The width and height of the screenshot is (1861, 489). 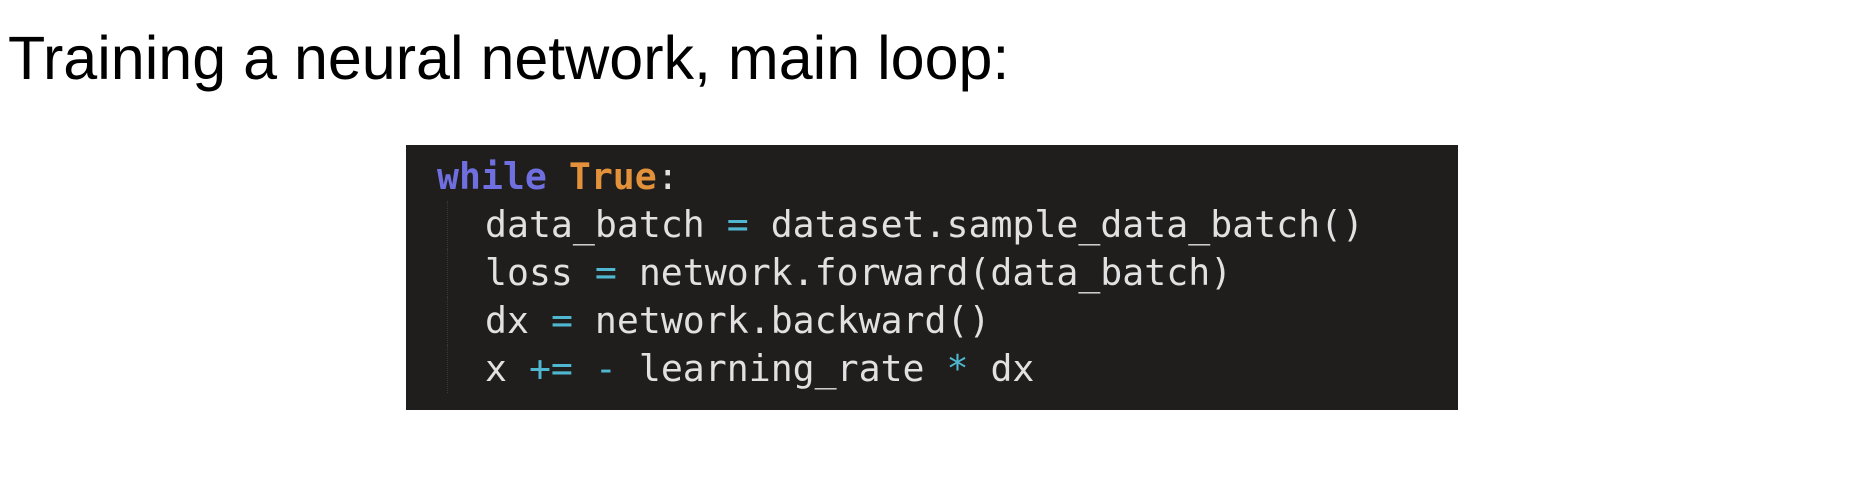 What do you see at coordinates (924, 272) in the screenshot?
I see `code-rhs: network.forward(data_batch)` at bounding box center [924, 272].